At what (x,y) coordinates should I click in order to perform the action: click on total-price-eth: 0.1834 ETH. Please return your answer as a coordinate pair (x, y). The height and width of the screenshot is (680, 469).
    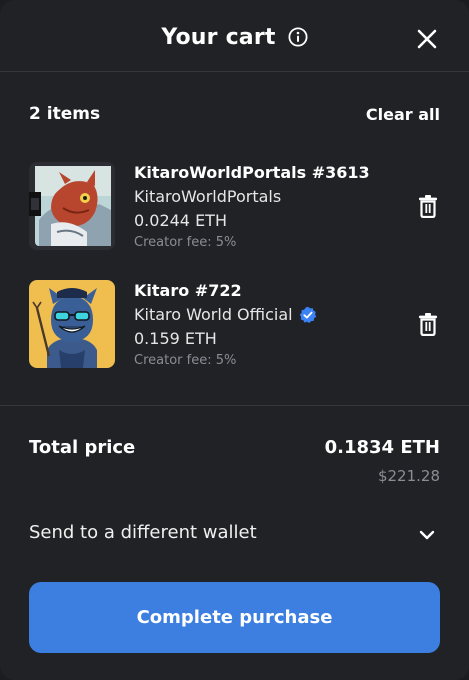
    Looking at the image, I should click on (382, 447).